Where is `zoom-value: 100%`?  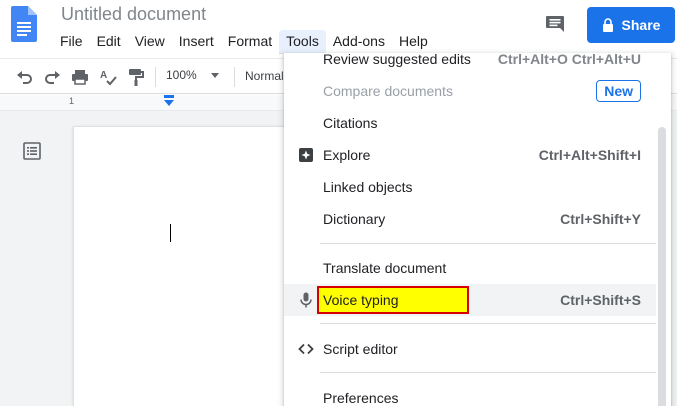
zoom-value: 100% is located at coordinates (181, 75).